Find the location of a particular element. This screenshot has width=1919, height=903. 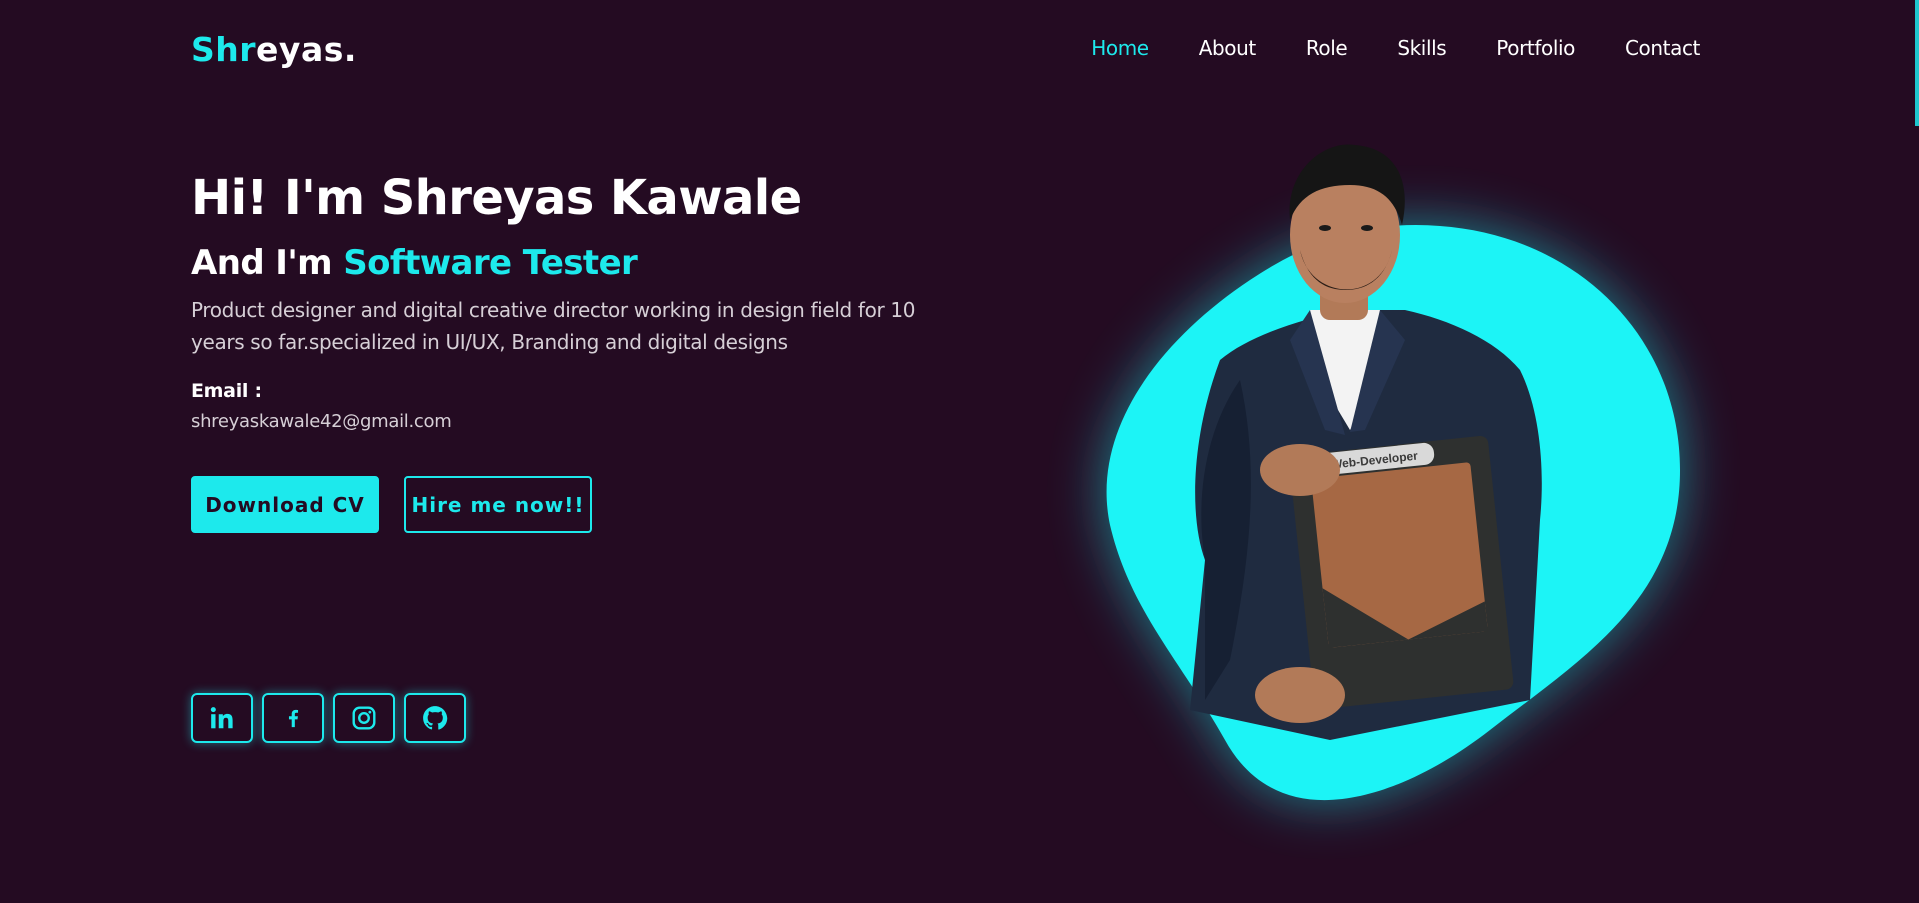

logo-rest-text: eyas. is located at coordinates (306, 49).